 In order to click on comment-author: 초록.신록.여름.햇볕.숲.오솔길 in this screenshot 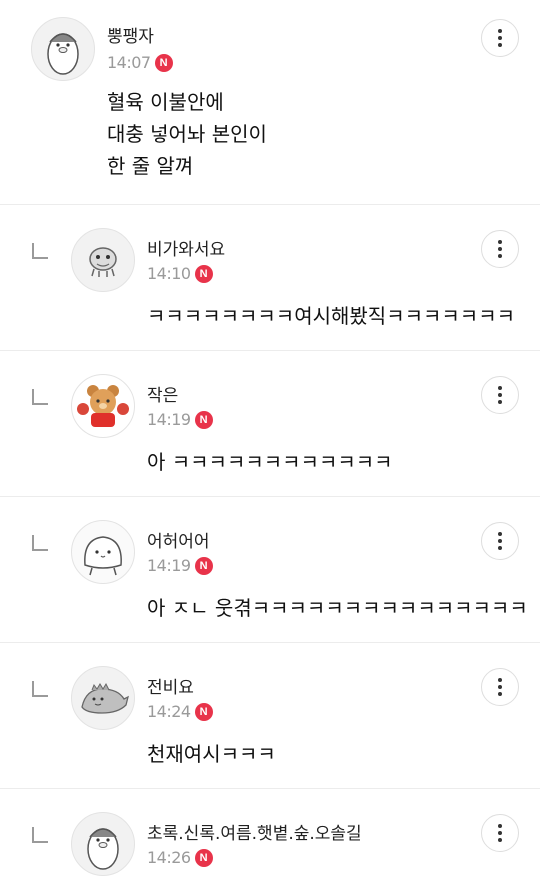, I will do `click(254, 831)`.